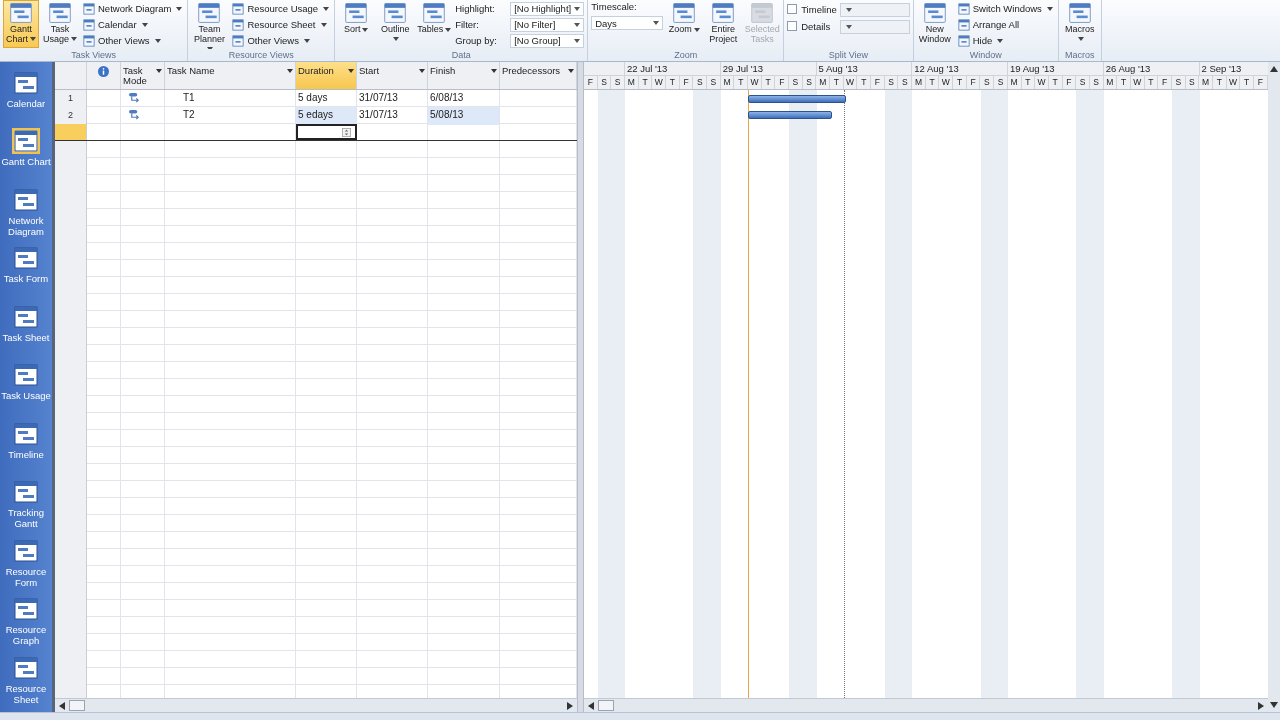  What do you see at coordinates (26, 215) in the screenshot?
I see `view-button: Network Diagram` at bounding box center [26, 215].